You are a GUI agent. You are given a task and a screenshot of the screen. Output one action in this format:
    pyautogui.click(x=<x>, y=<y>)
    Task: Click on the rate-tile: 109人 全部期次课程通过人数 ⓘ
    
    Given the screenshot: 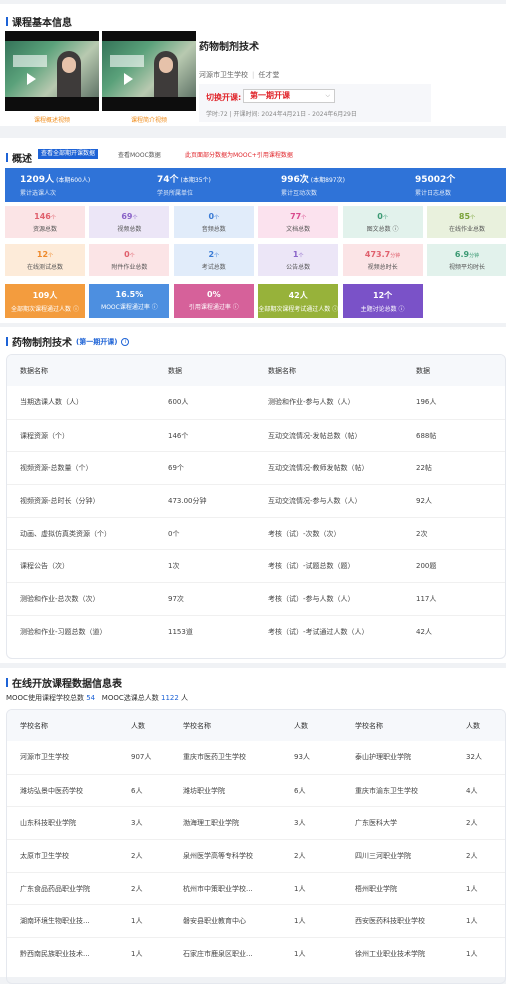 What is the action you would take?
    pyautogui.click(x=45, y=301)
    